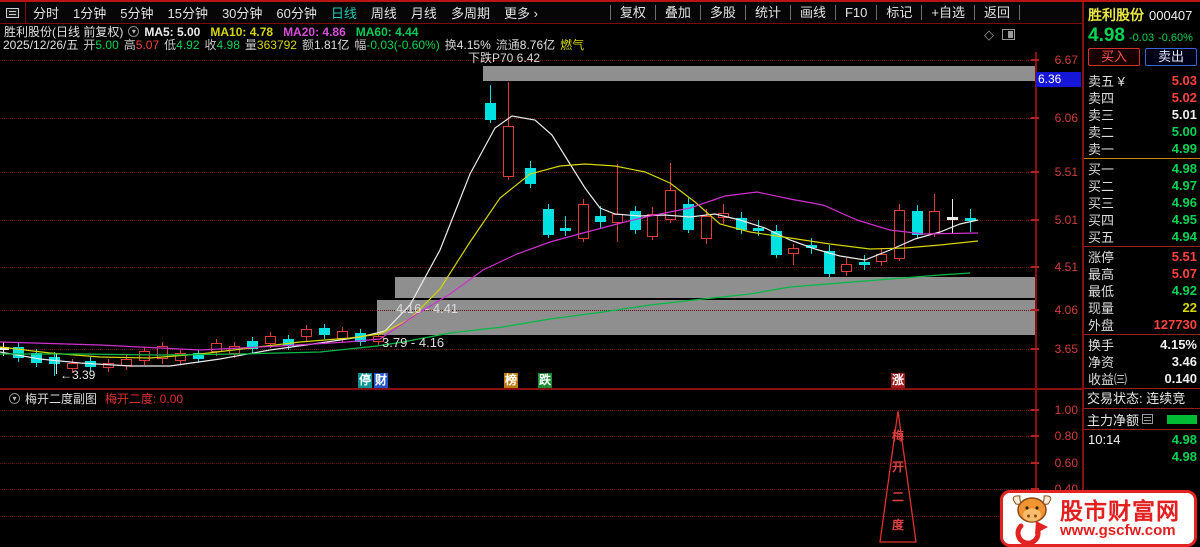 This screenshot has width=1200, height=547. I want to click on quote-row: 收益㈢ 0.140, so click(1142, 378).